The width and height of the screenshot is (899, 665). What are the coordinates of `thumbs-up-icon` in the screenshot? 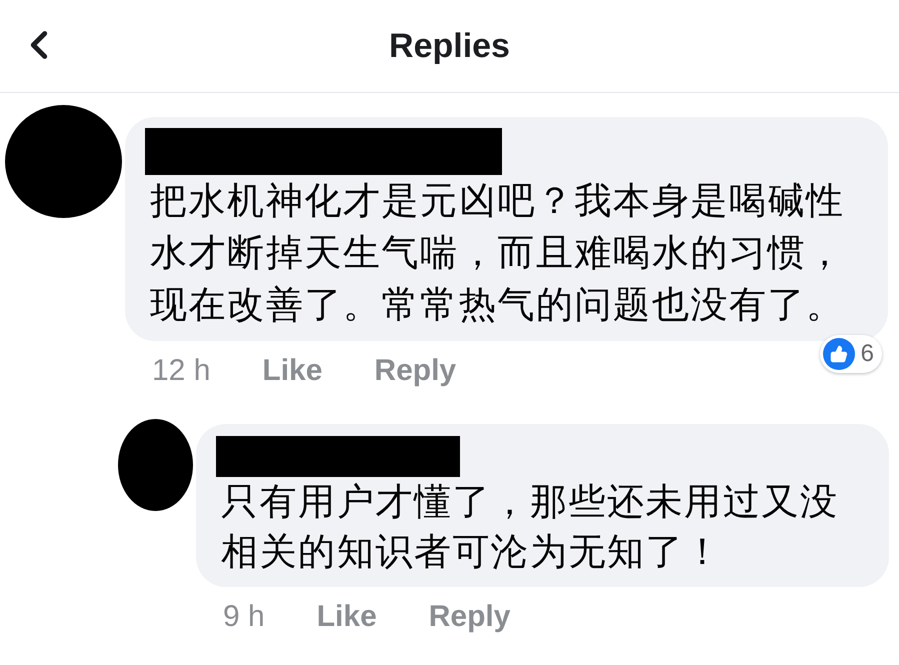 It's located at (839, 354).